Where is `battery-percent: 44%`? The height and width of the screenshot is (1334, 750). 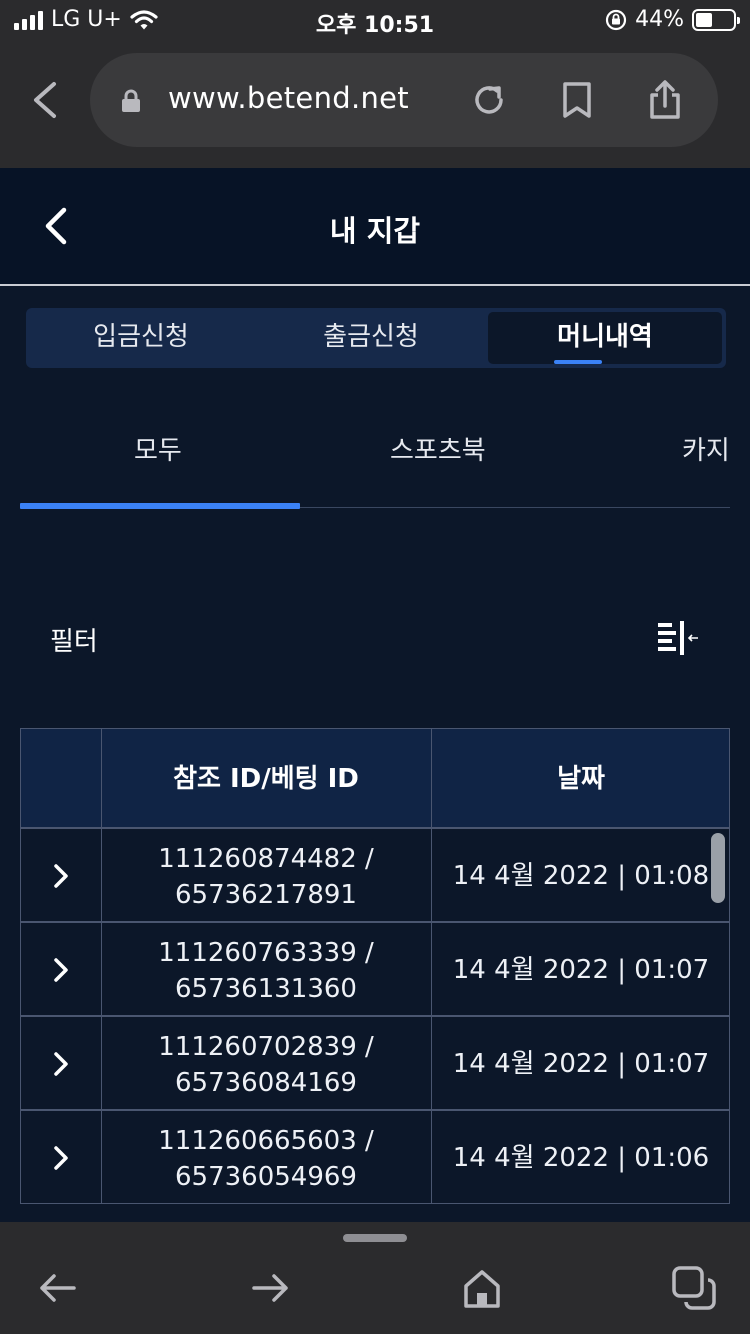
battery-percent: 44% is located at coordinates (659, 19).